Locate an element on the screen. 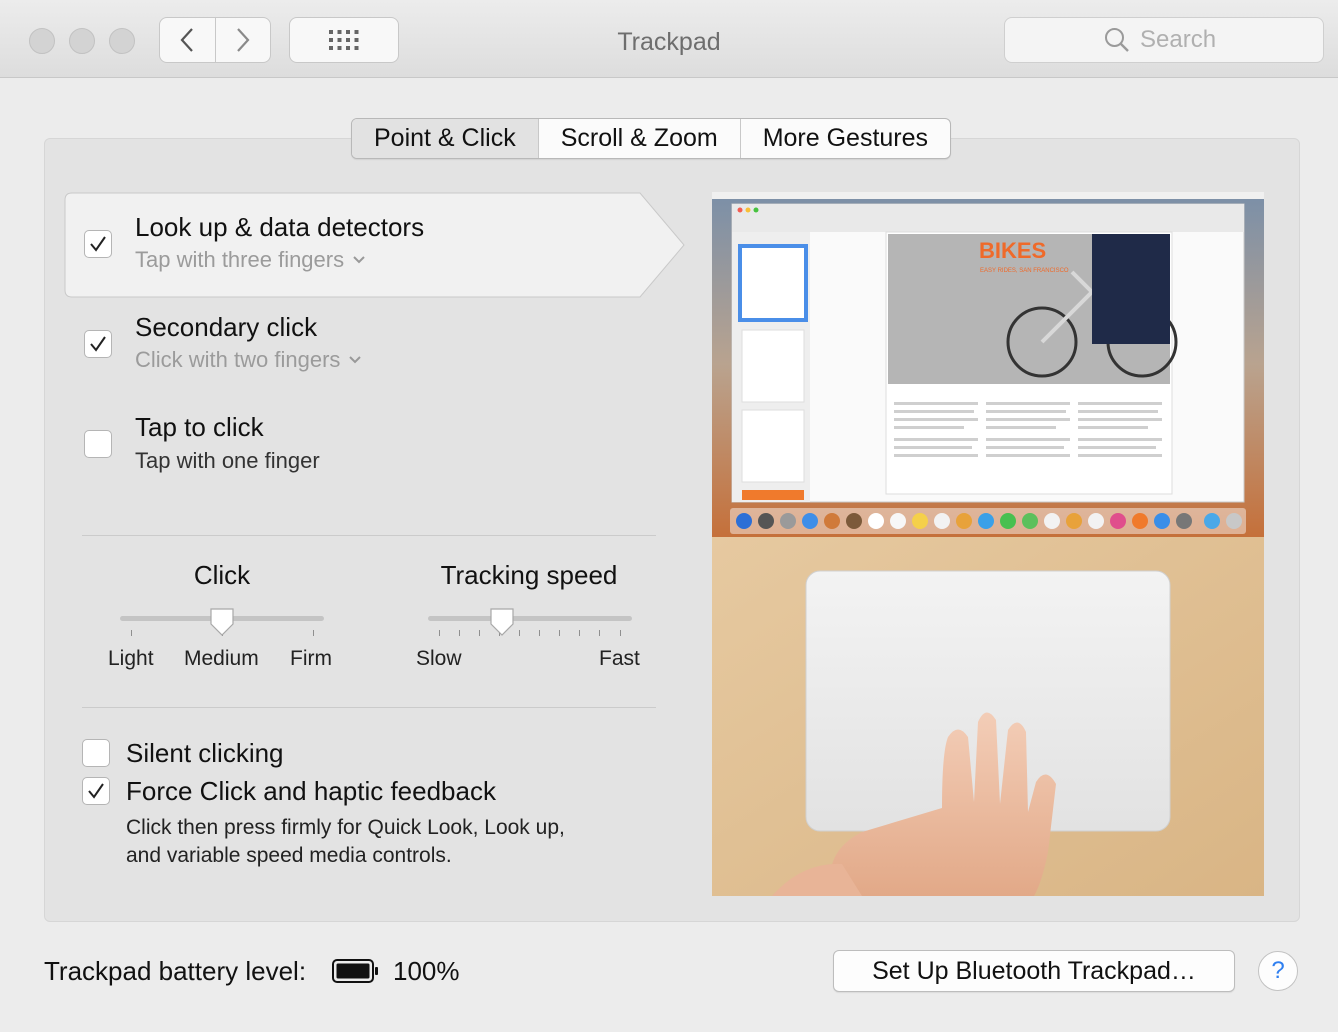  tracking-fast-label: Fast is located at coordinates (619, 658).